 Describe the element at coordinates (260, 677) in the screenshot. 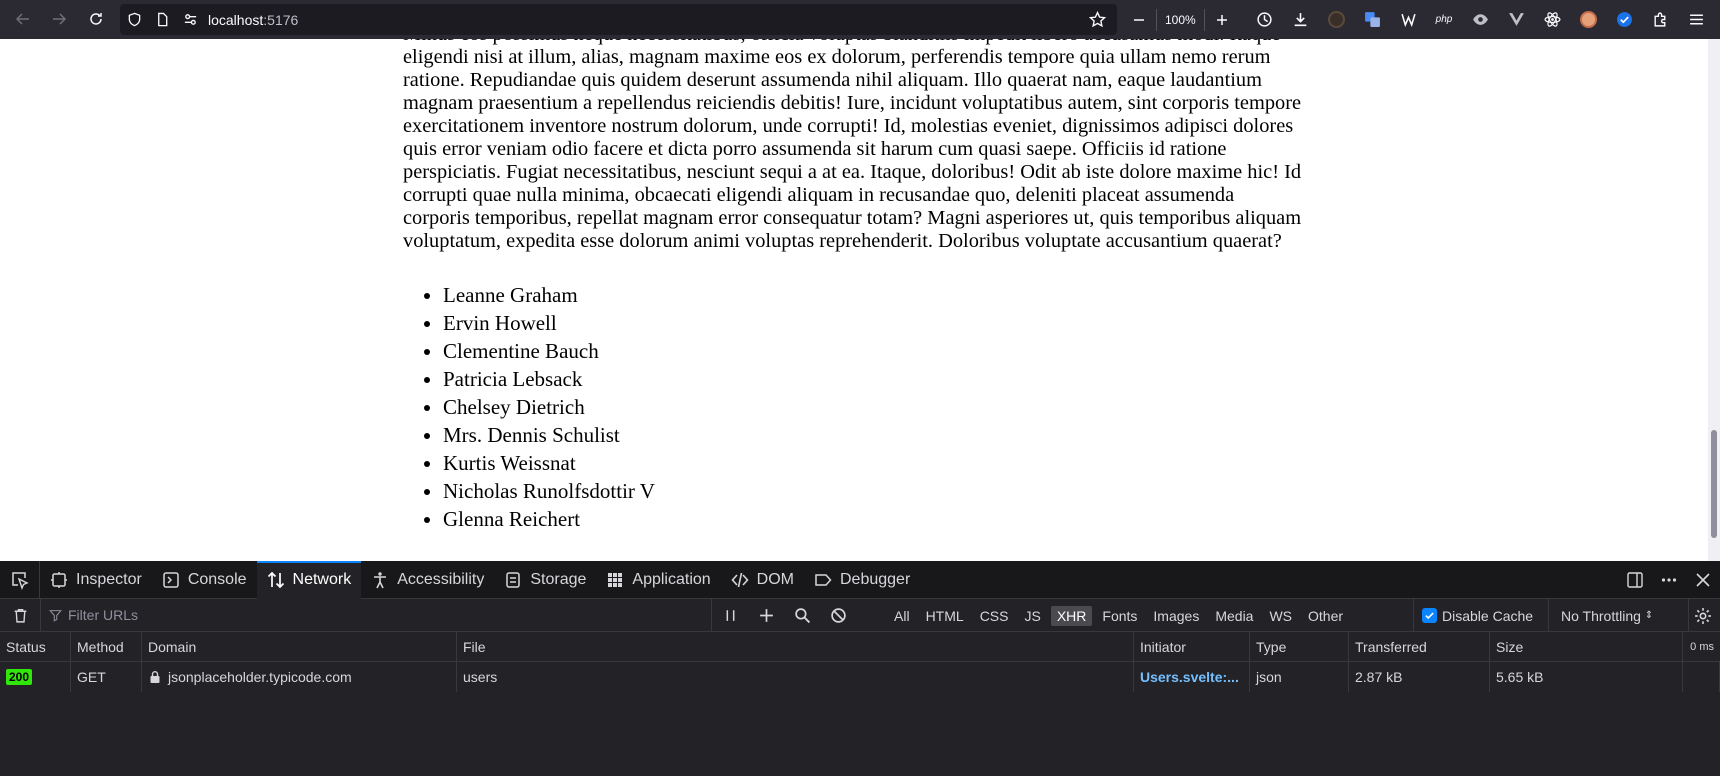

I see `domain-text: jsonplaceholder.typicode.com` at that location.